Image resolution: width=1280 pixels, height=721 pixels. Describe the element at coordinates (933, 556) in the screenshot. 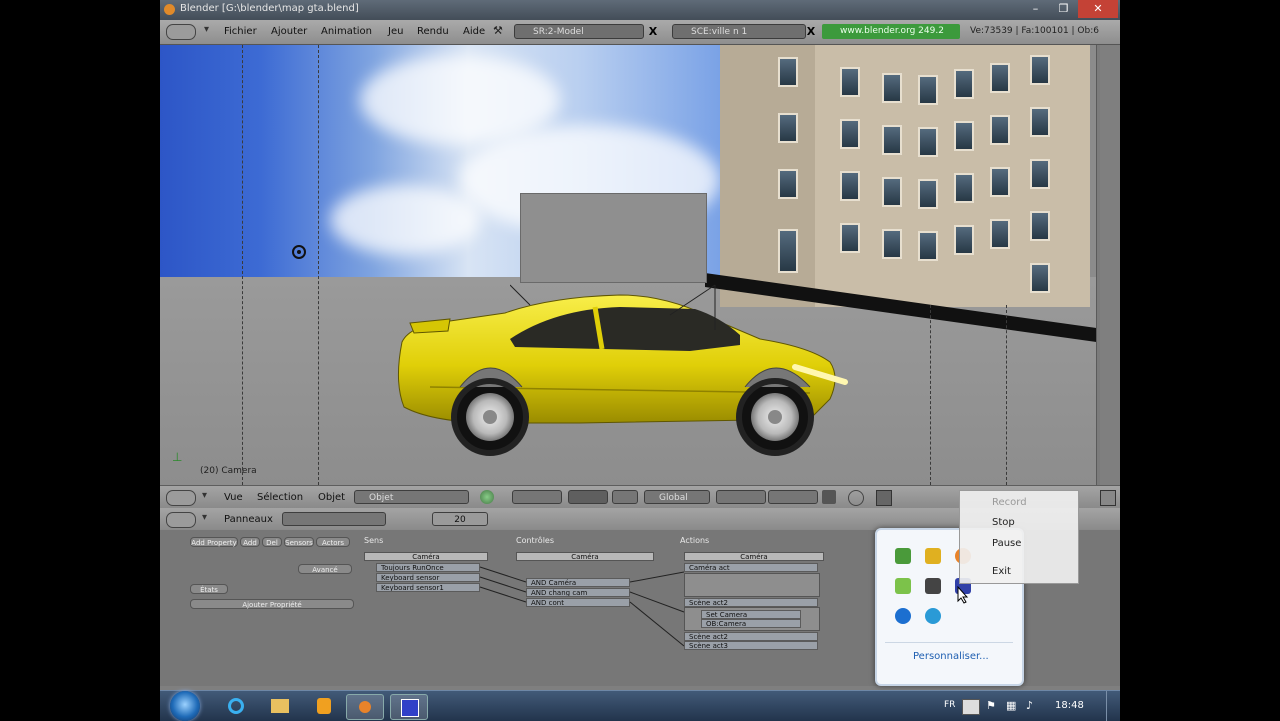

I see `folder-icon` at that location.